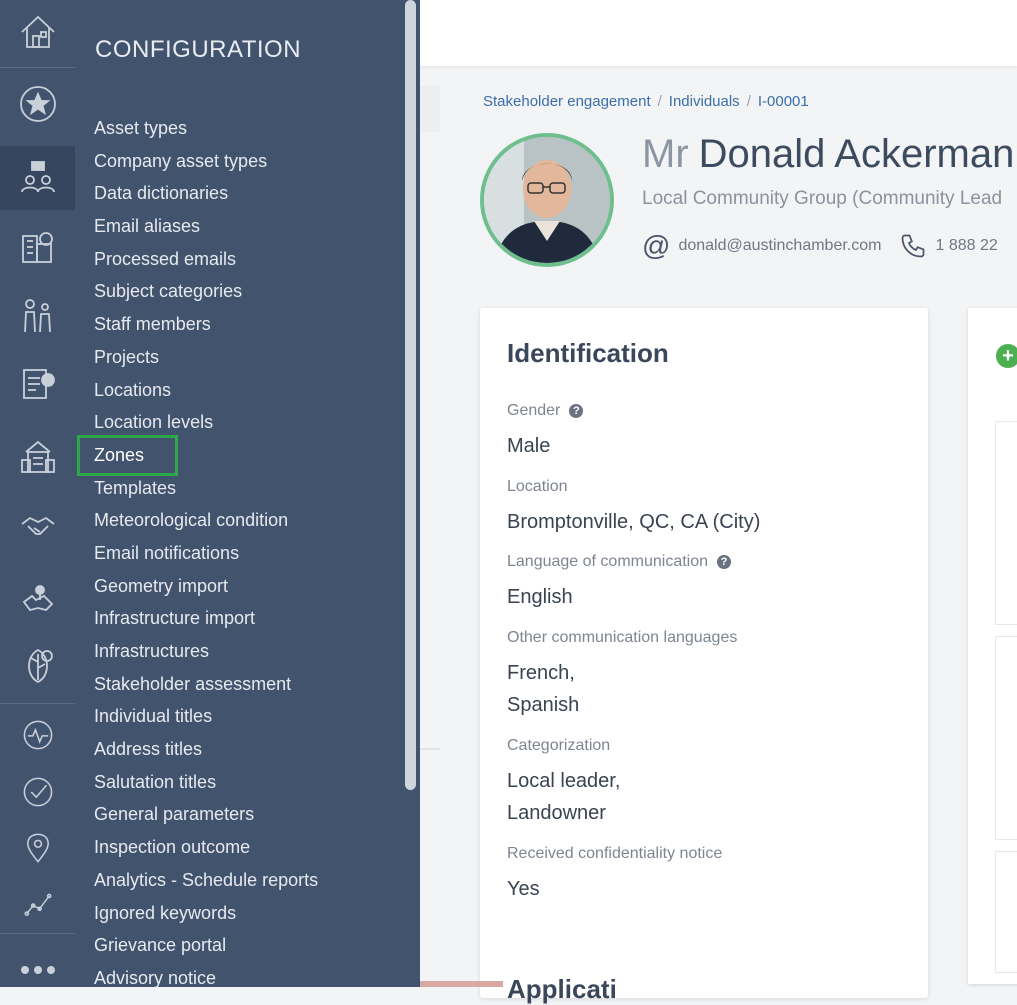 This screenshot has height=1005, width=1017. Describe the element at coordinates (656, 245) in the screenshot. I see `email-icon: @` at that location.